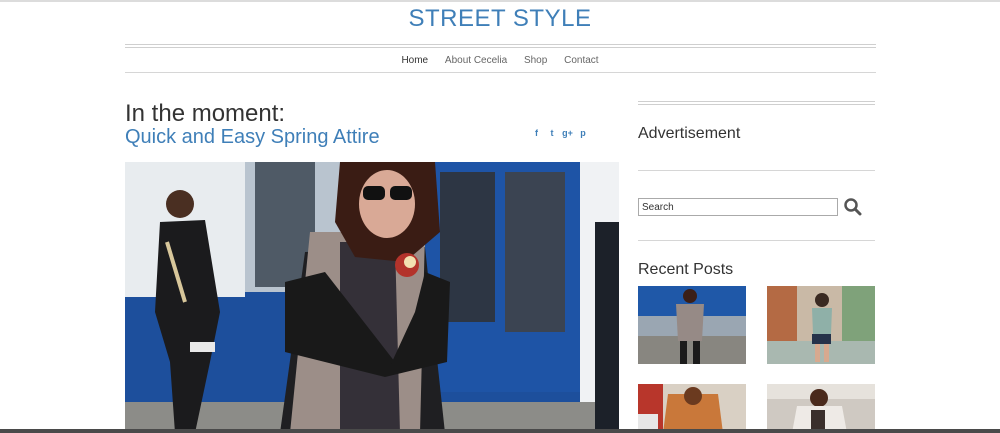 The height and width of the screenshot is (433, 1000). Describe the element at coordinates (561, 133) in the screenshot. I see `share-icons: f t g+ p` at that location.